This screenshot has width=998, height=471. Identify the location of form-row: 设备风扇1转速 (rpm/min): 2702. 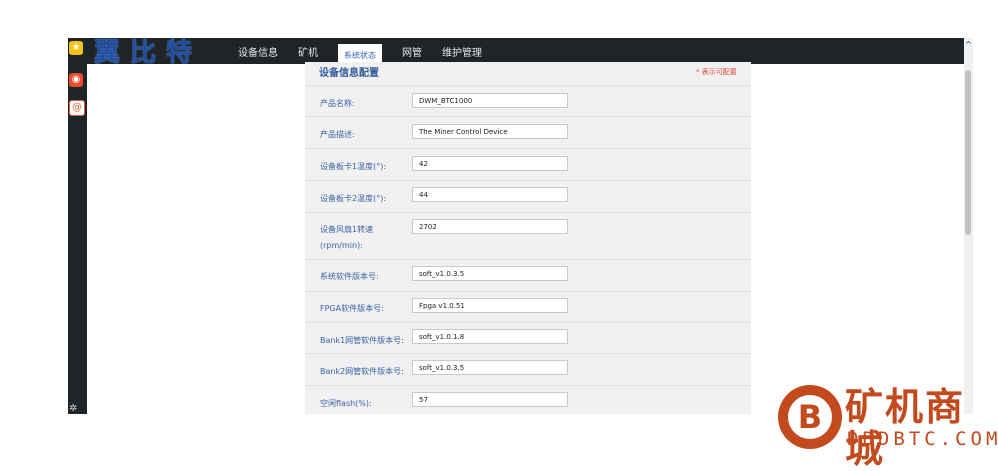
(528, 235).